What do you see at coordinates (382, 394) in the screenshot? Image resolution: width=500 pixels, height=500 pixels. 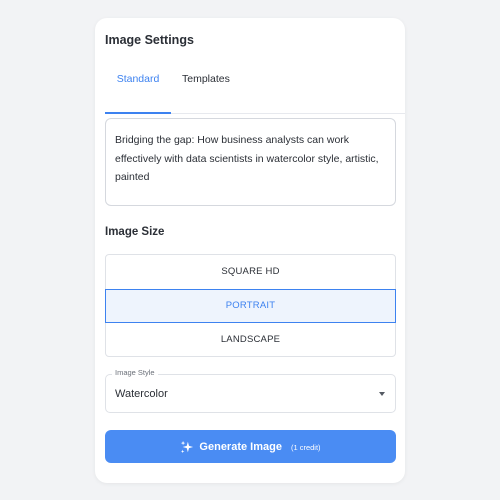 I see `caret-down-icon` at bounding box center [382, 394].